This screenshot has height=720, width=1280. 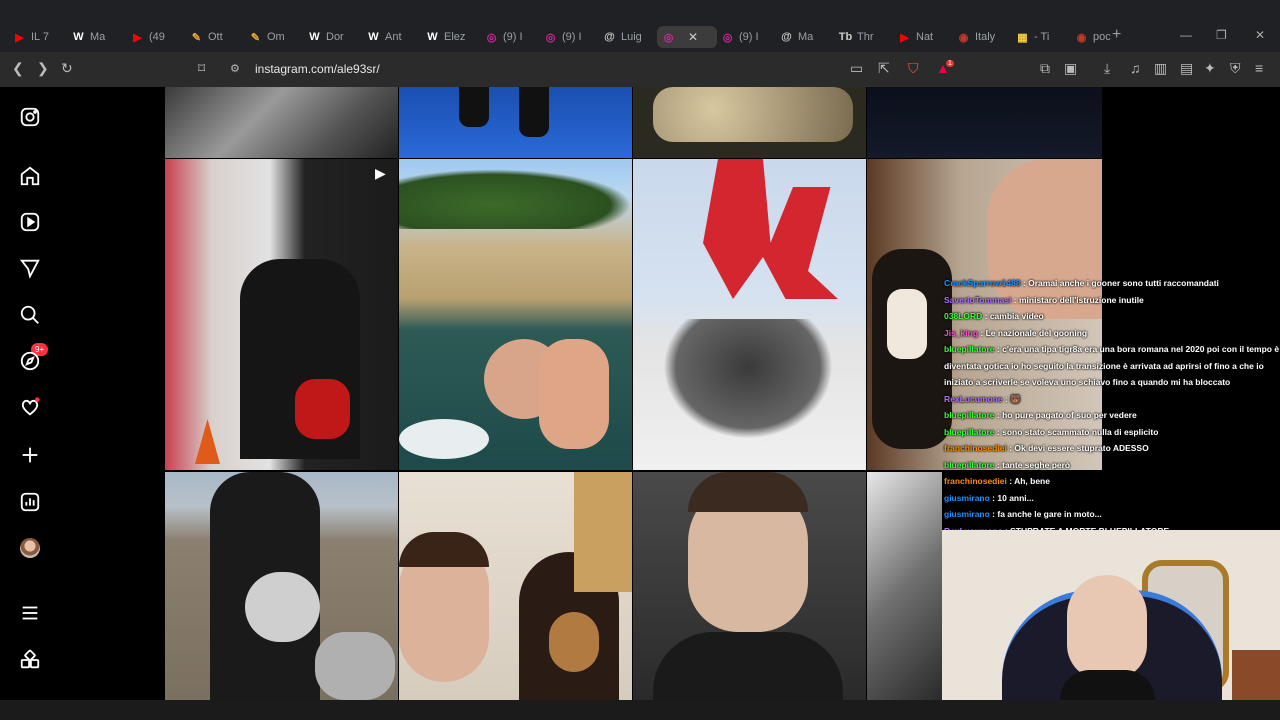 I want to click on music-icon: ♫, so click(x=1135, y=68).